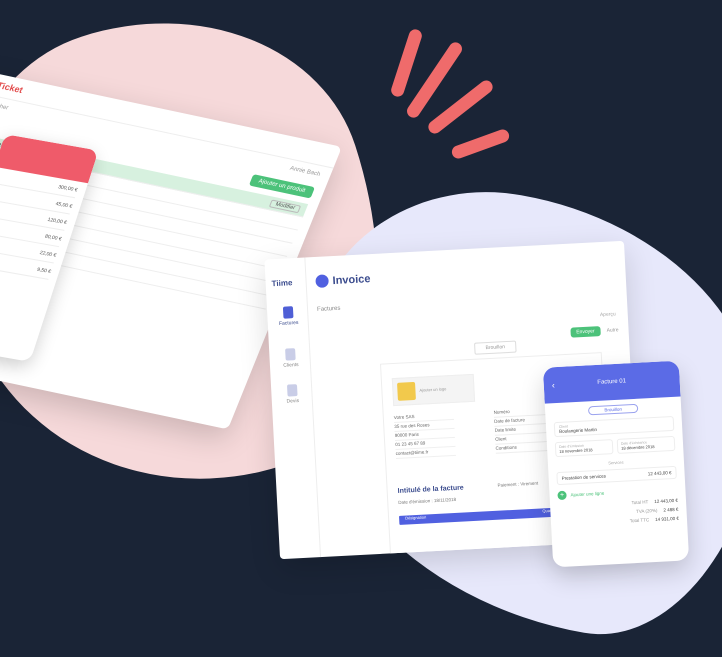  Describe the element at coordinates (427, 500) in the screenshot. I see `invoice-date: Date d'émission : 18/11/2018` at that location.